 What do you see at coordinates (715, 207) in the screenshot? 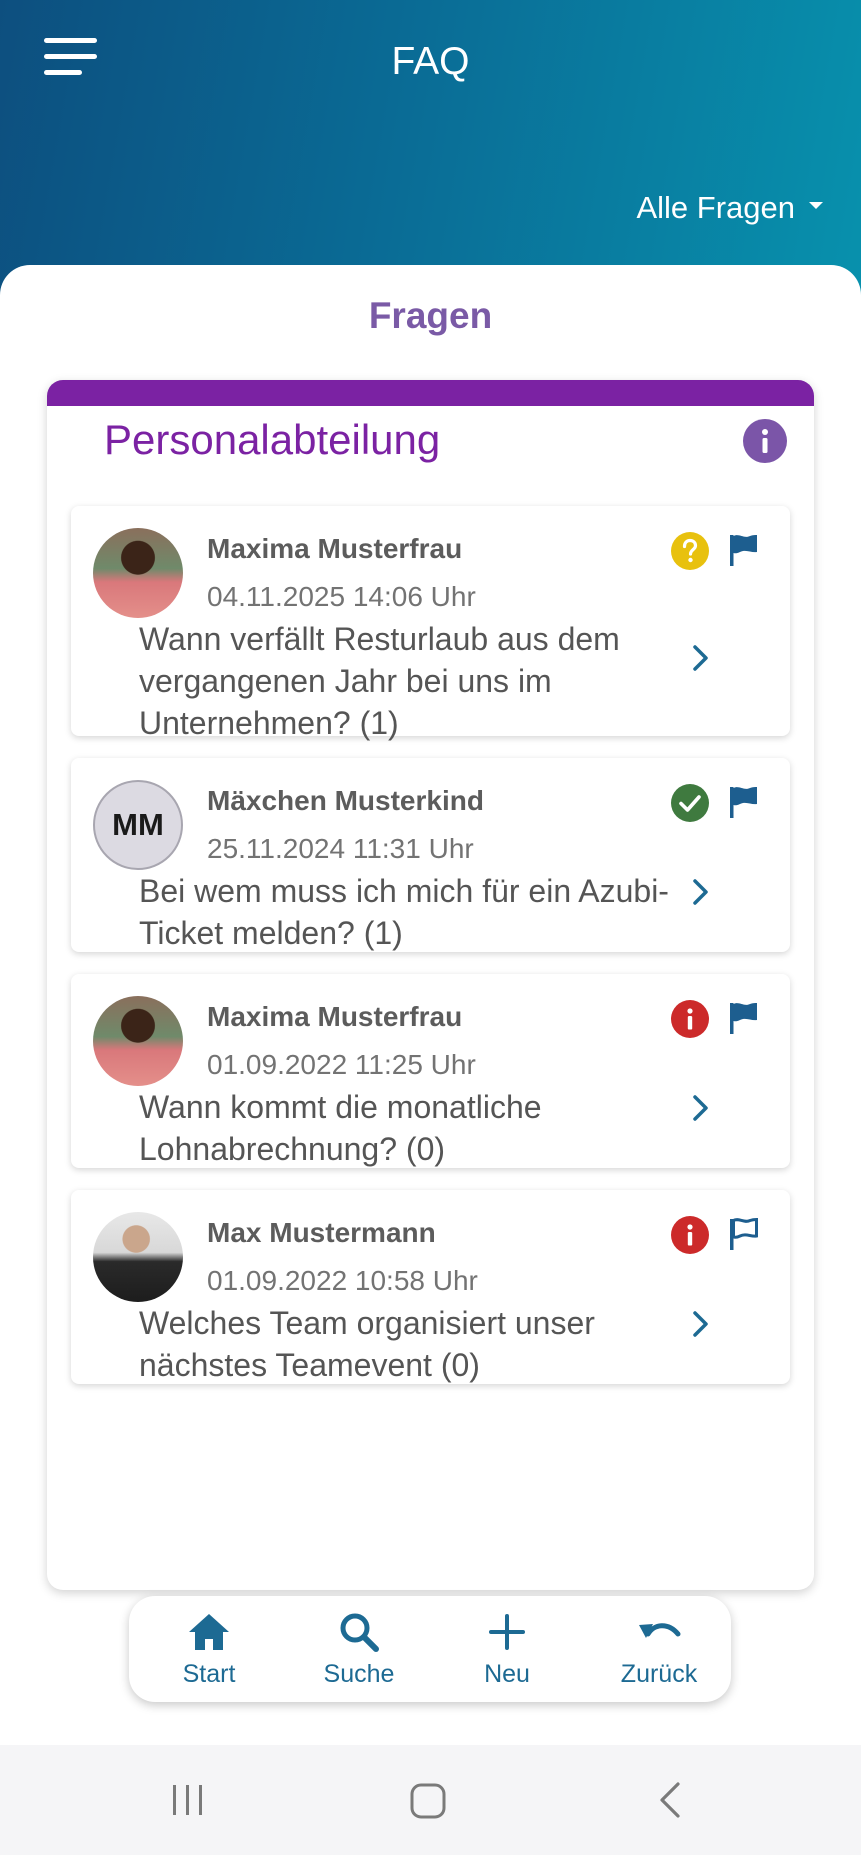
I see `filter-label: Alle Fragen` at bounding box center [715, 207].